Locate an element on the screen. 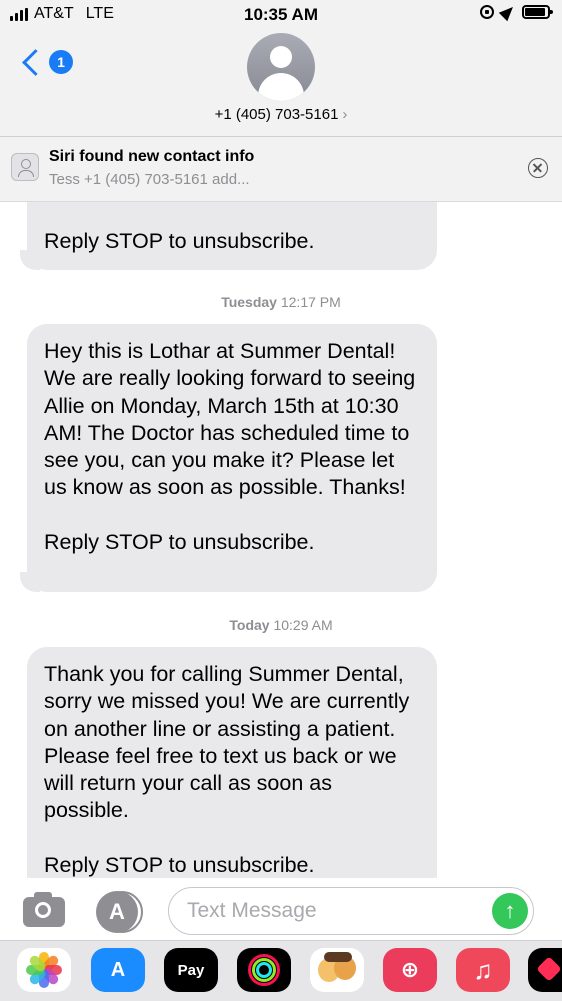 This screenshot has height=1001, width=562. music-glyph: ♫ is located at coordinates (483, 969).